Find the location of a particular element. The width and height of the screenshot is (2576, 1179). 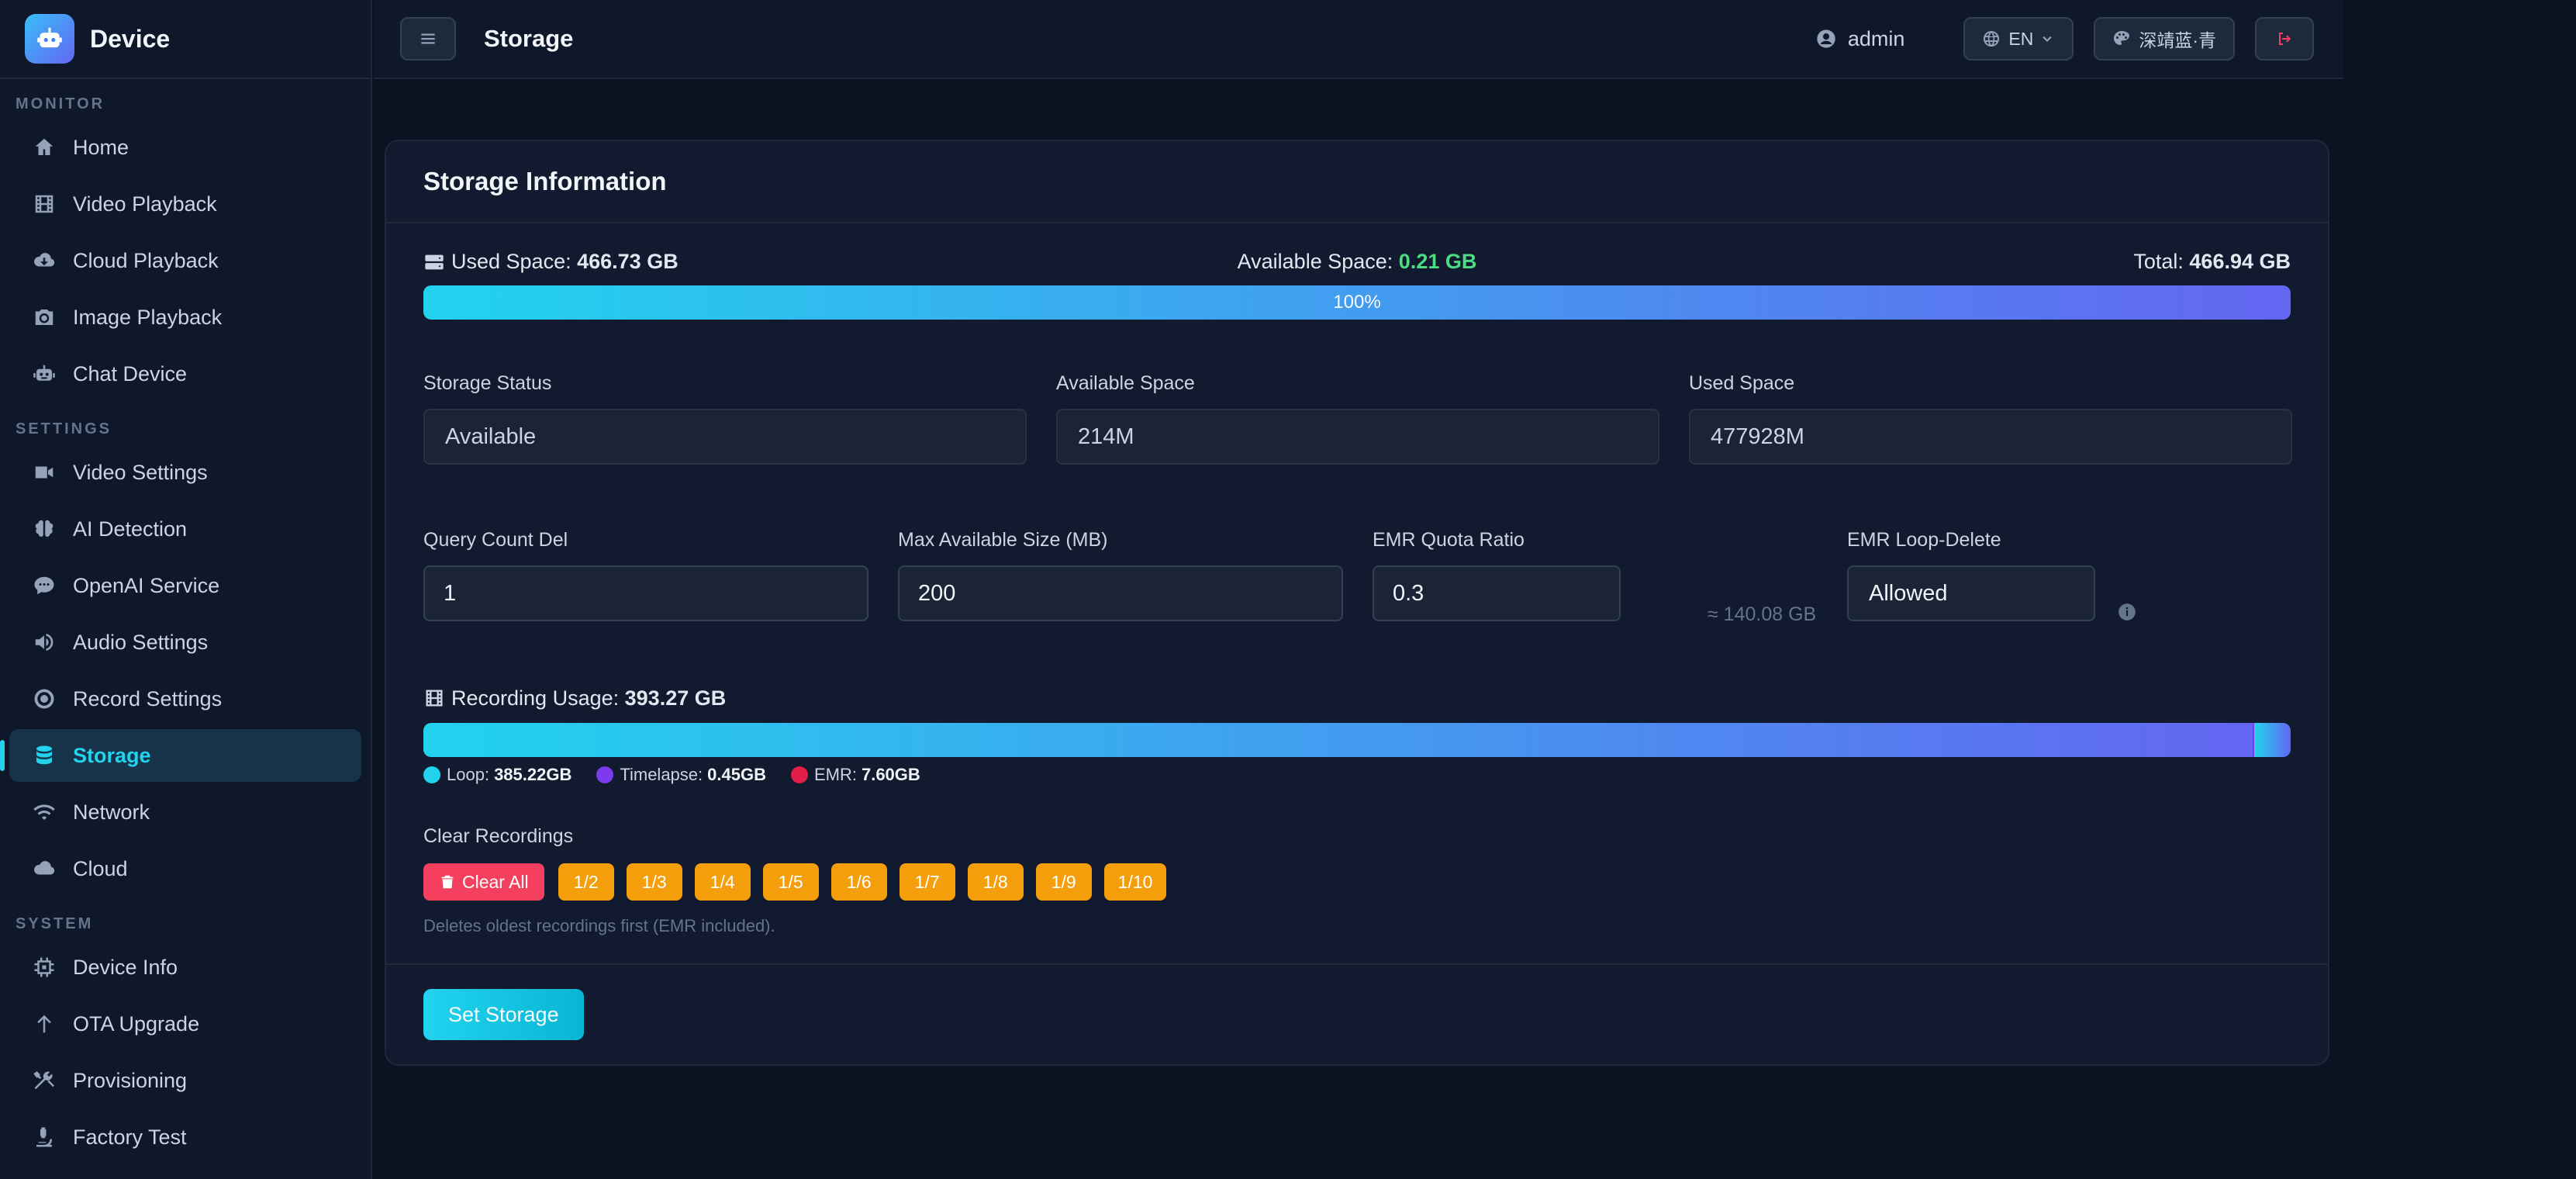

used-space-group: Used Space 477928M is located at coordinates (1990, 418).